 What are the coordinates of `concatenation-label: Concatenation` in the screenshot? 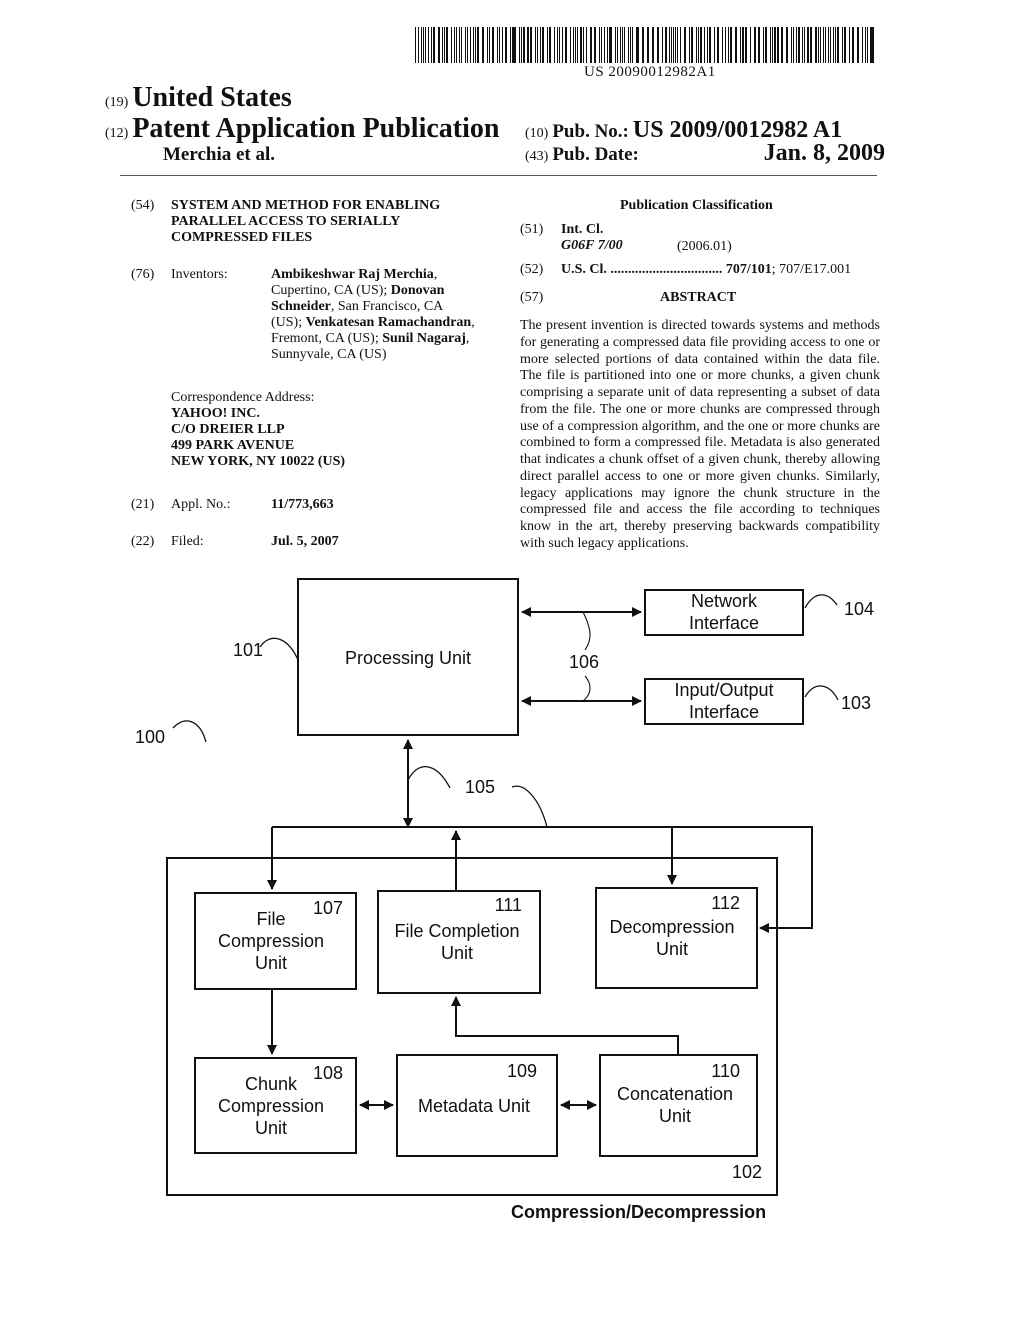 It's located at (675, 1094).